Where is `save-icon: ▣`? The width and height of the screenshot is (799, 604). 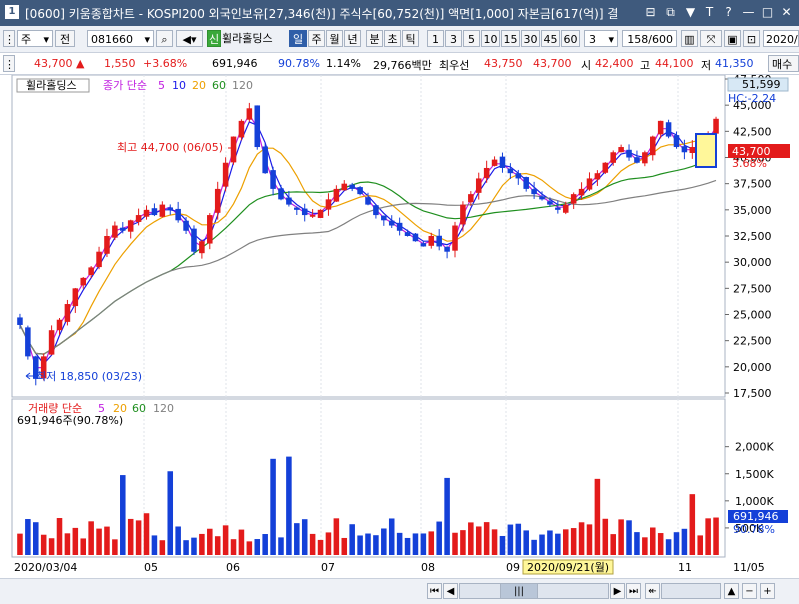
save-icon: ▣ is located at coordinates (732, 38).